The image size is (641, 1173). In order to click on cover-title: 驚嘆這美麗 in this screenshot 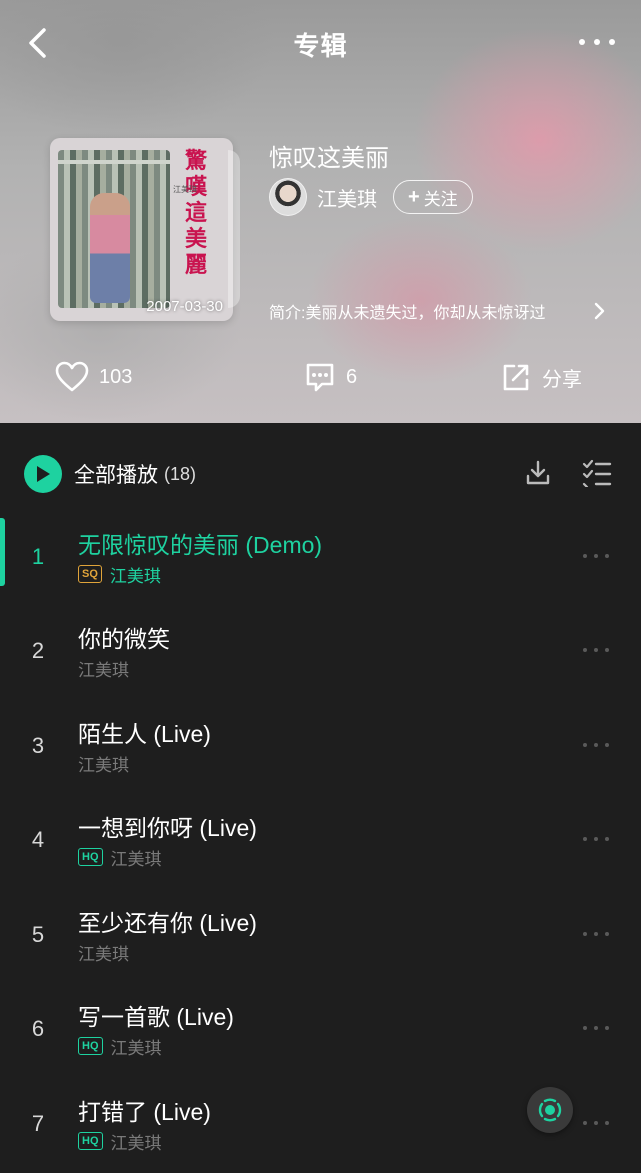, I will do `click(195, 213)`.